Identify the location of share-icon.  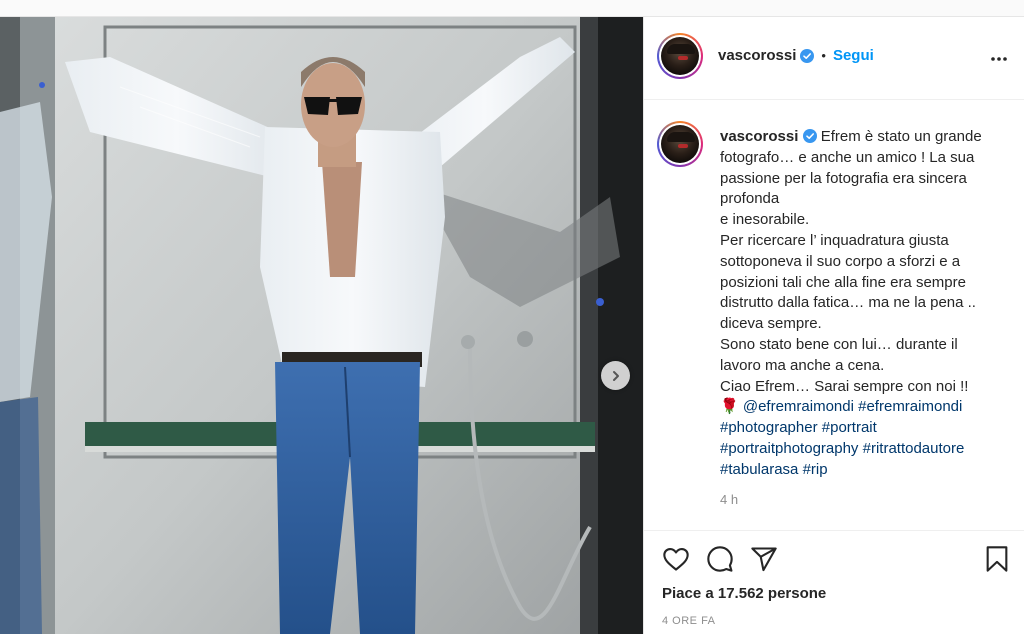
(764, 559).